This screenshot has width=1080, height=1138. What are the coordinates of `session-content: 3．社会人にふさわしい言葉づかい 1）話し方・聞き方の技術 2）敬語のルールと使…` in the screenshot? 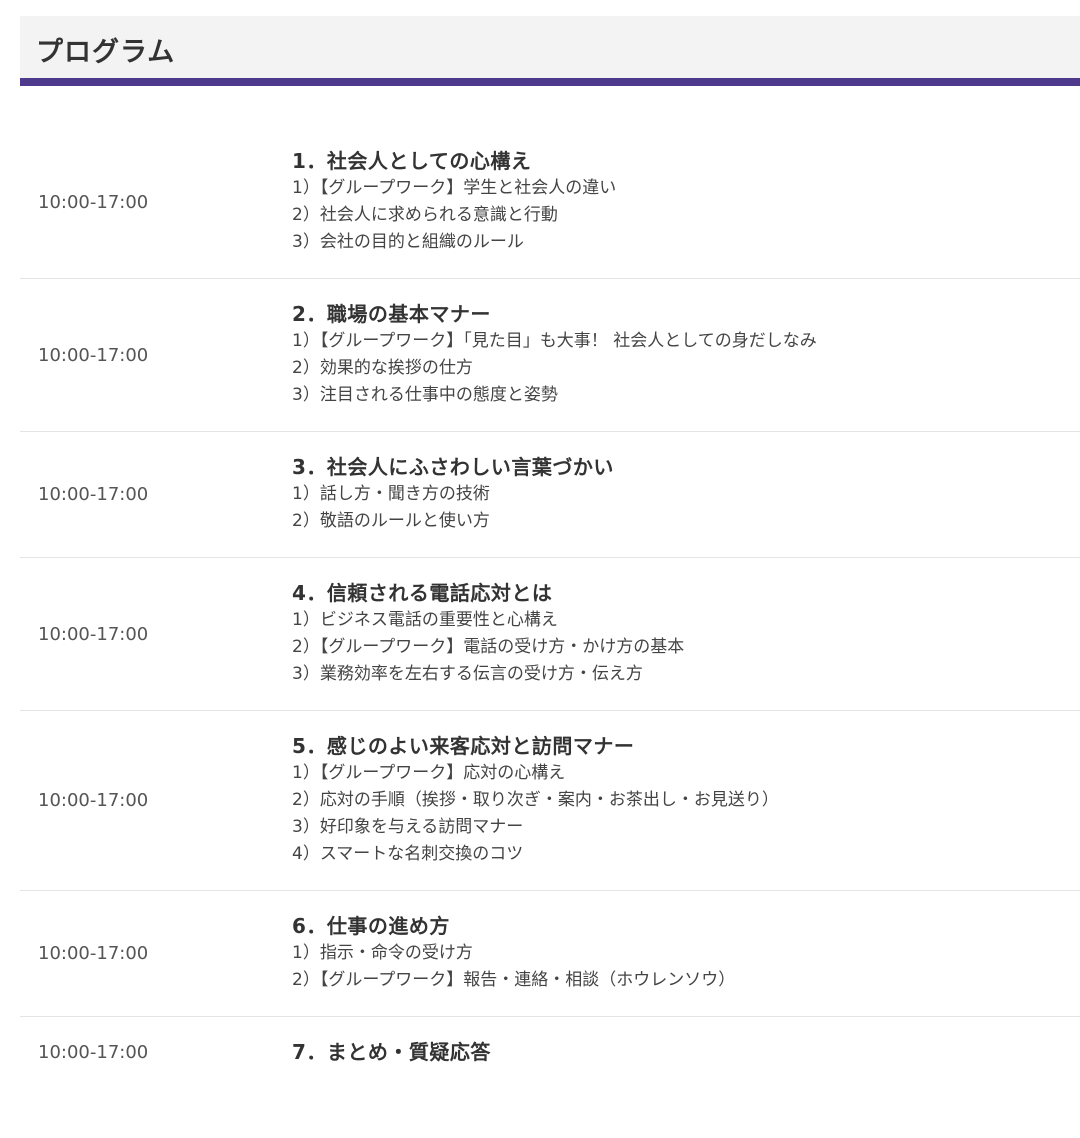 It's located at (676, 494).